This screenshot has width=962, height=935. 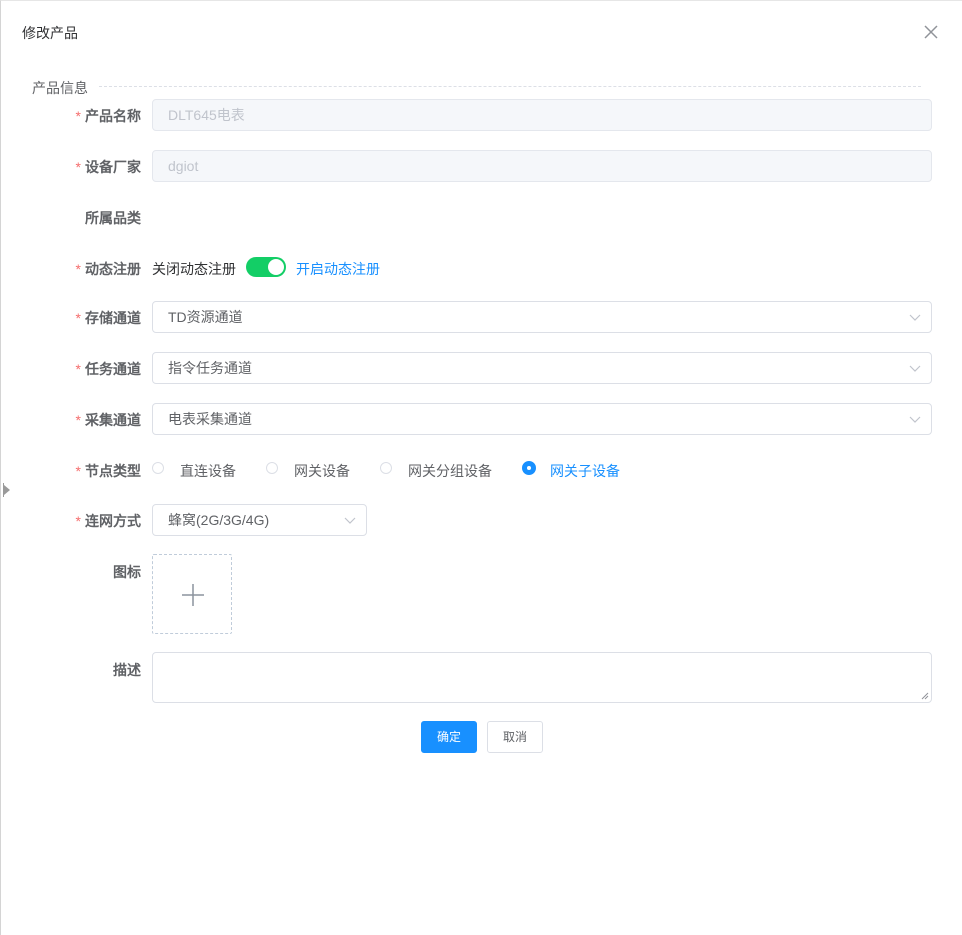 What do you see at coordinates (276, 267) in the screenshot?
I see `switch-knob` at bounding box center [276, 267].